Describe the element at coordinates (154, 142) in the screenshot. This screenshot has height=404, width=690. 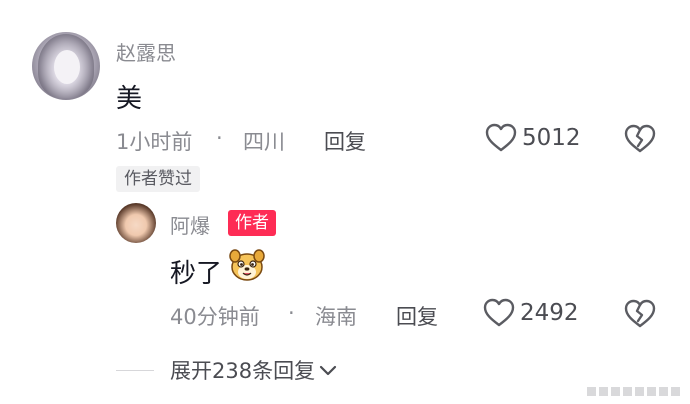
I see `comment-time: 1小时前` at that location.